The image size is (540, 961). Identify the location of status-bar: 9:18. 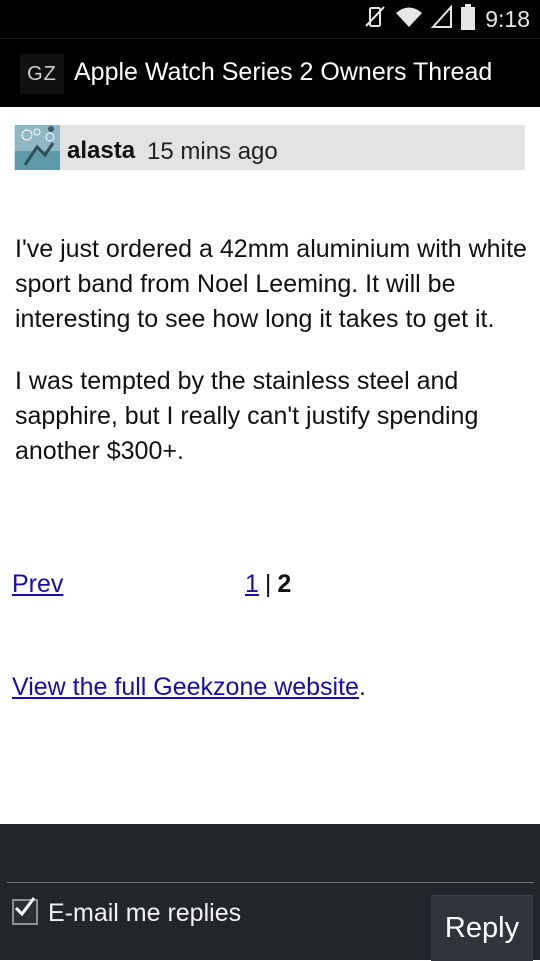
(270, 19).